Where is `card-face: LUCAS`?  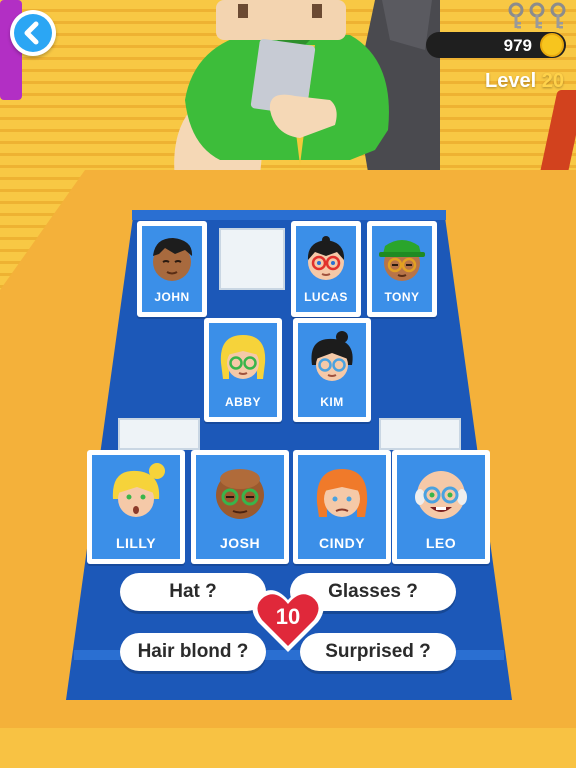
card-face: LUCAS is located at coordinates (326, 269).